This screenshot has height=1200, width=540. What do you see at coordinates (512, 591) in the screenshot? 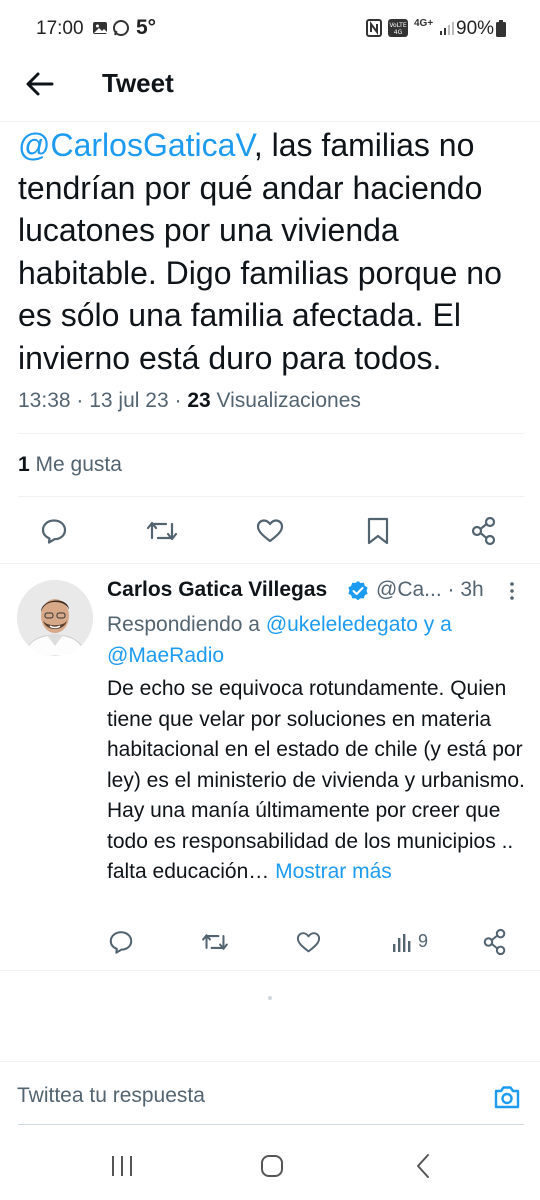
I see `more-options-icon` at bounding box center [512, 591].